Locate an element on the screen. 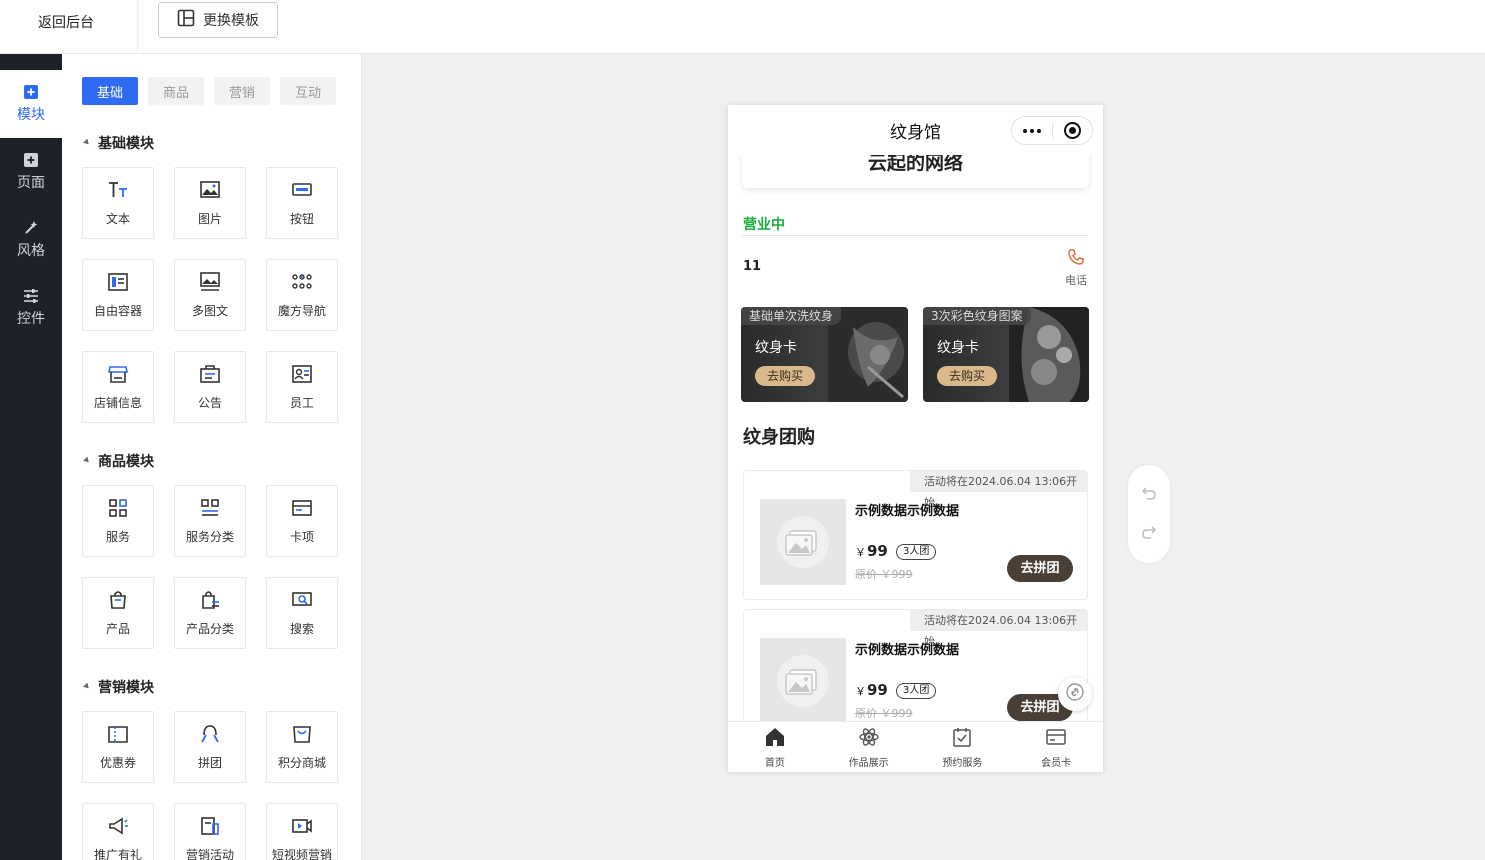 Image resolution: width=1485 pixels, height=860 pixels. module-group-buy: 拼团 is located at coordinates (210, 747).